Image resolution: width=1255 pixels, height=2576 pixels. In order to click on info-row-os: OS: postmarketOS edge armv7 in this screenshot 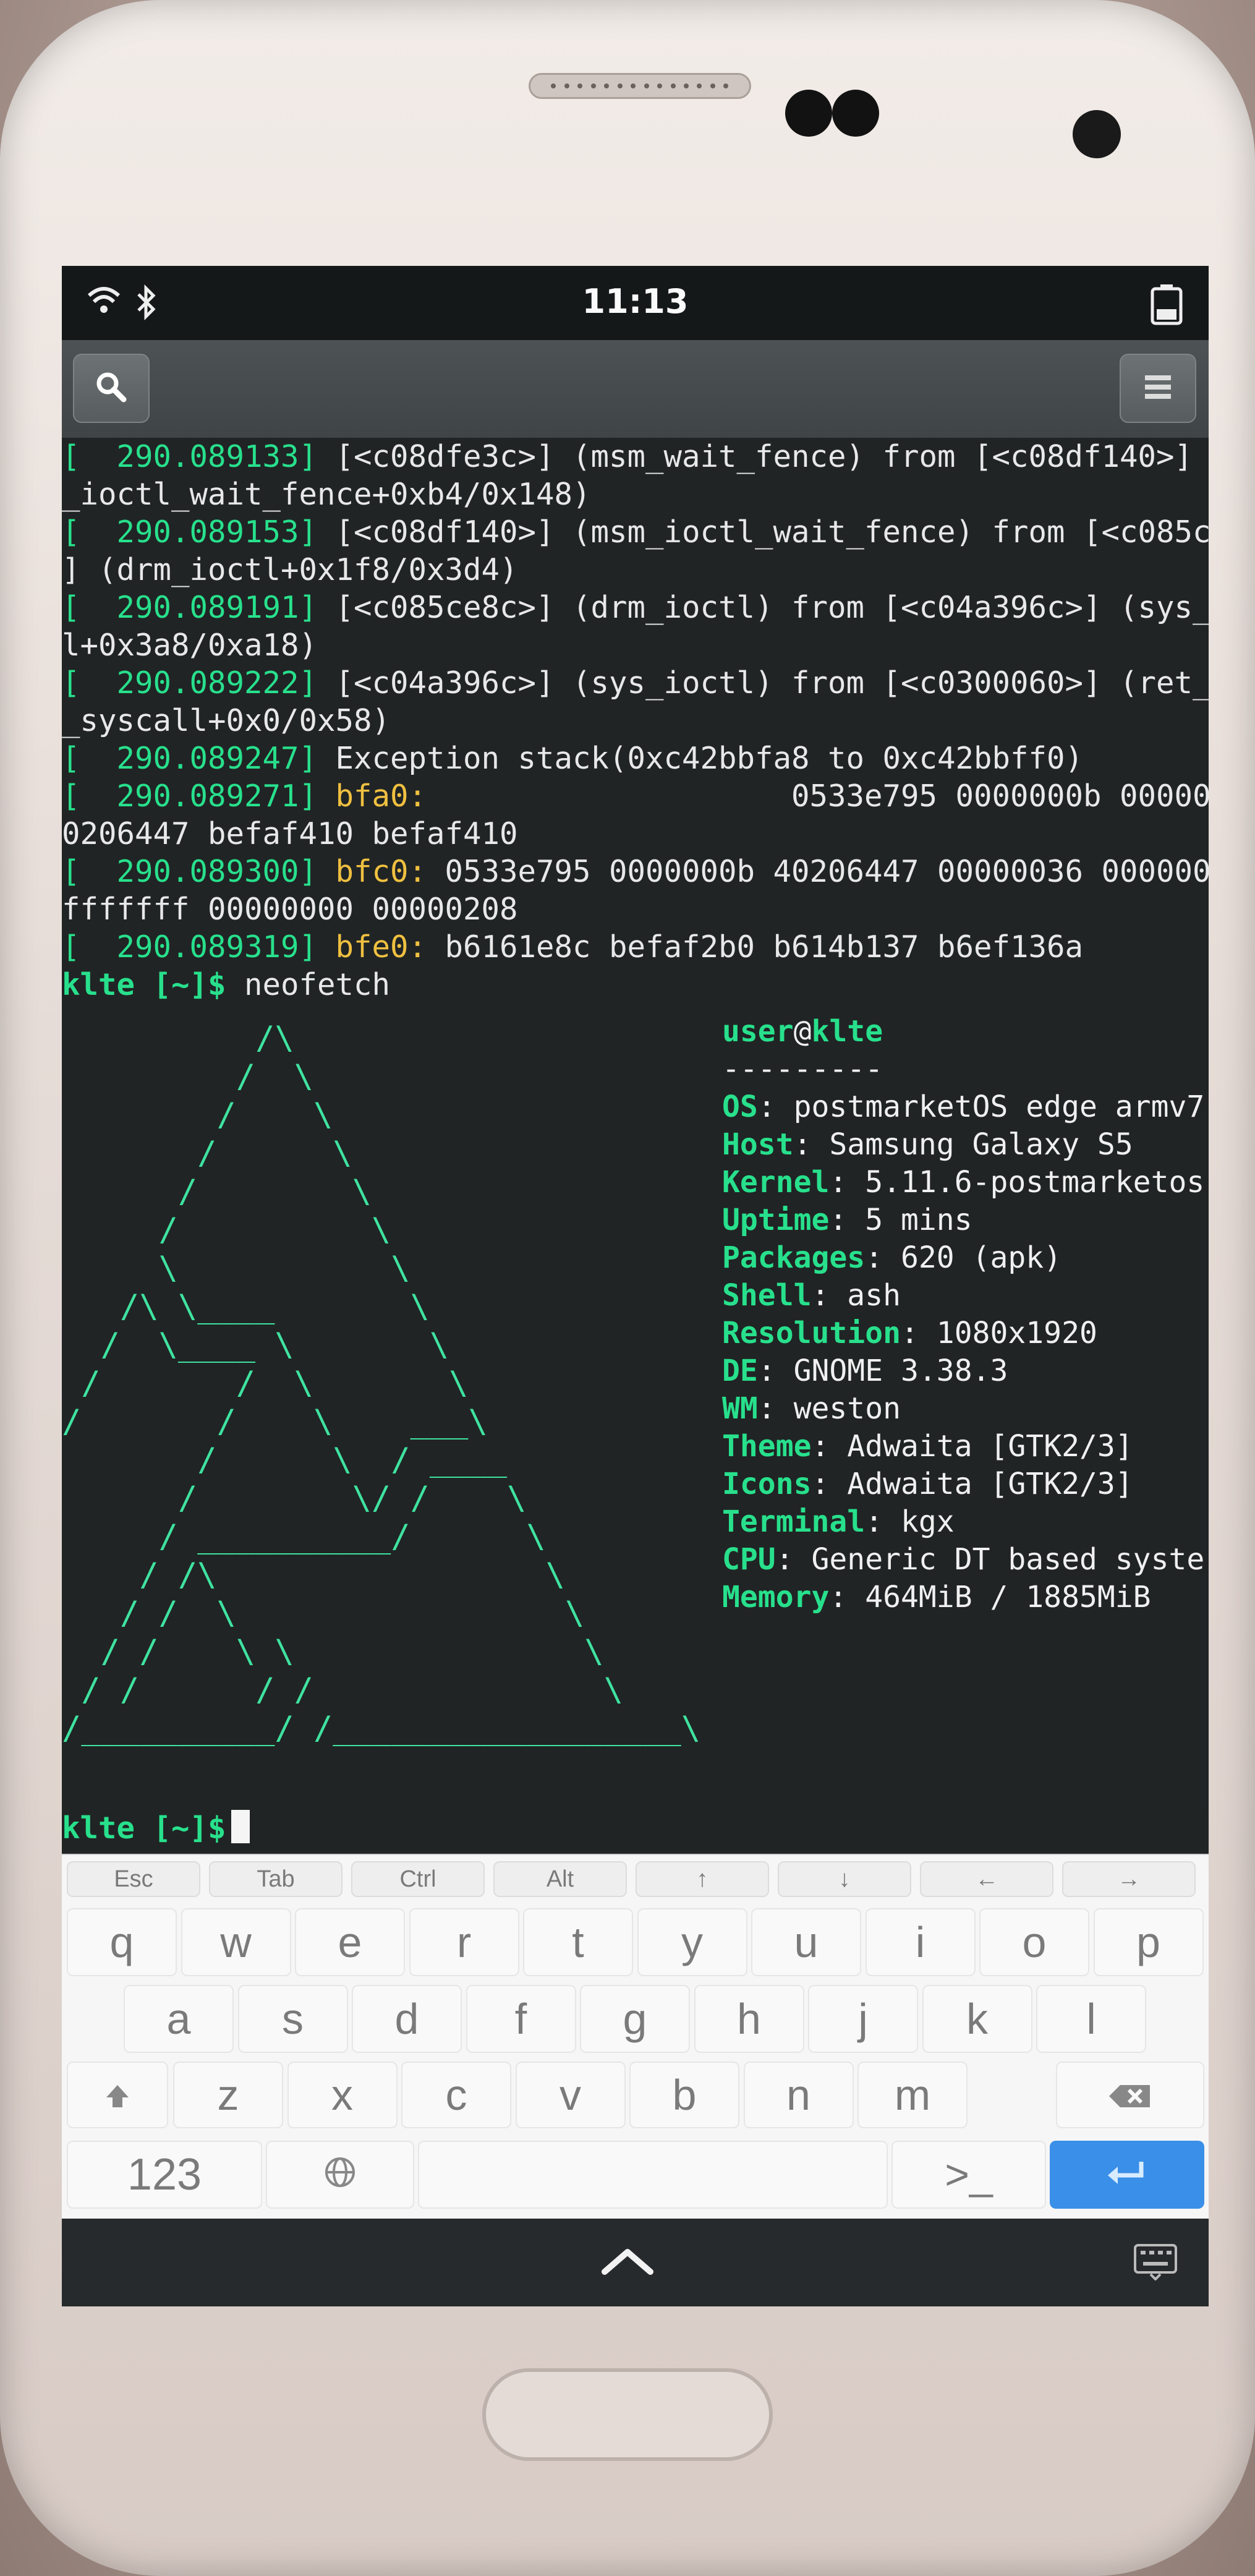, I will do `click(963, 1107)`.